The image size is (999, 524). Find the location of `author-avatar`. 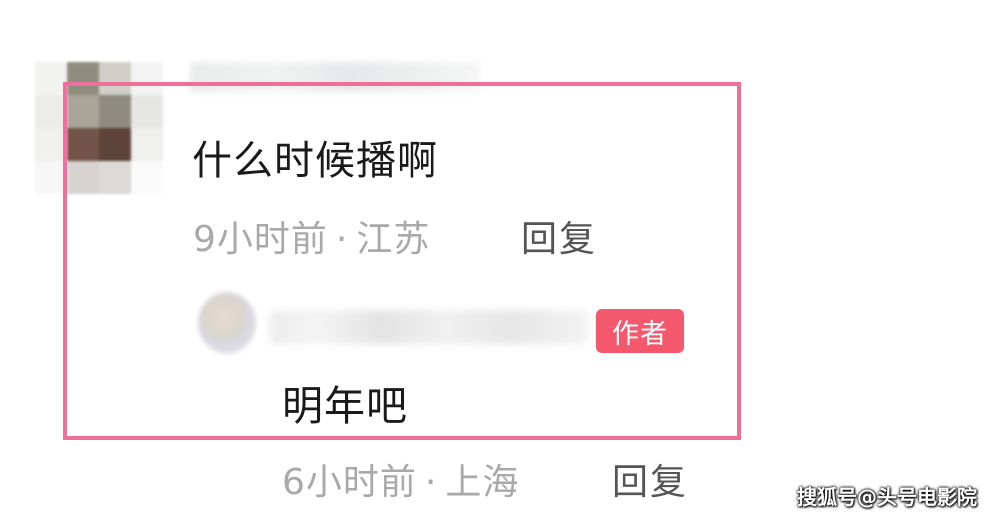

author-avatar is located at coordinates (227, 323).